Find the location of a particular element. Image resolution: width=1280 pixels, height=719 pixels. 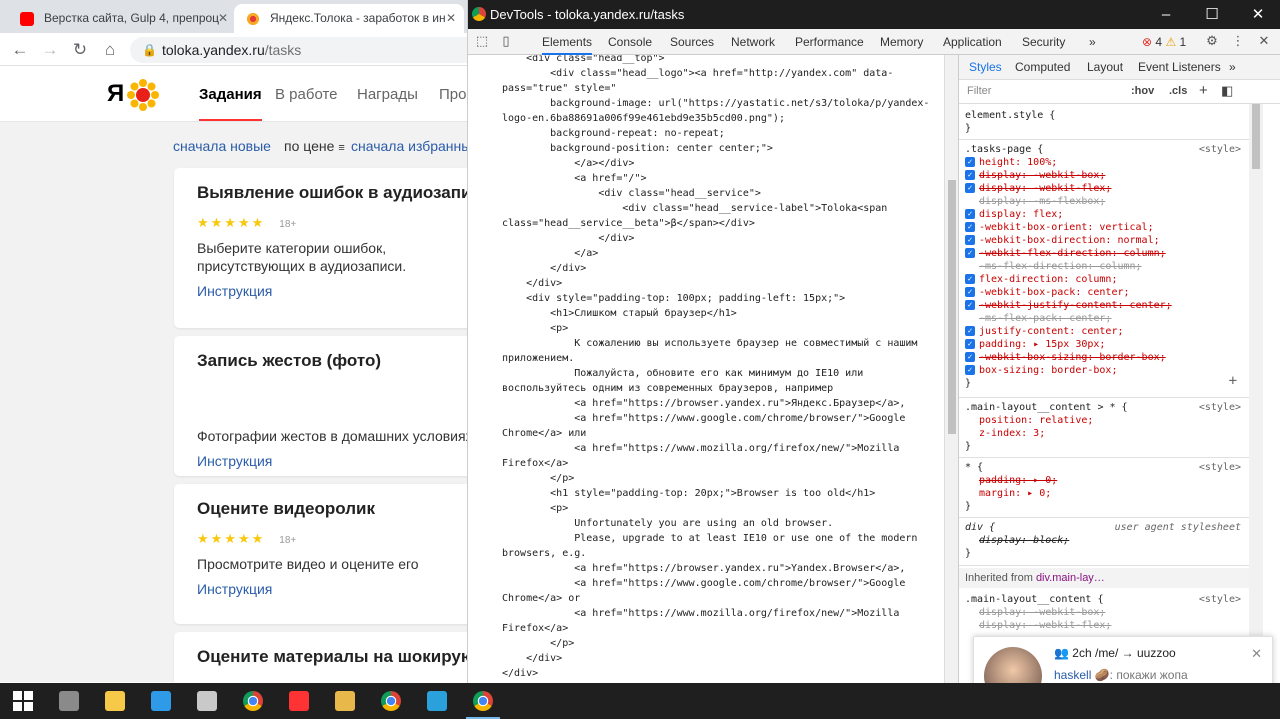

declaration: ✓ -webkit-flex-direction: column; is located at coordinates (1104, 253).